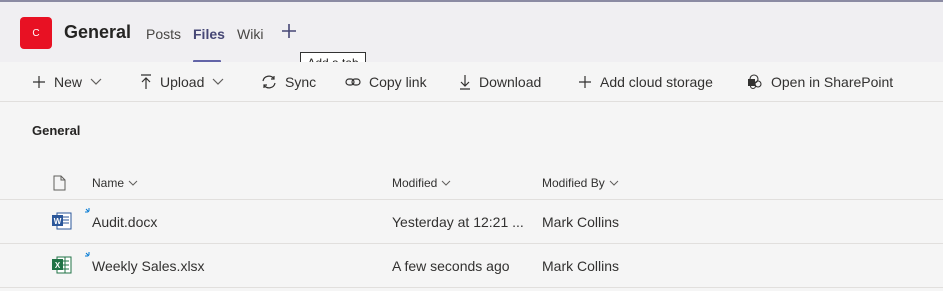  Describe the element at coordinates (58, 265) in the screenshot. I see `svg-text: X` at that location.